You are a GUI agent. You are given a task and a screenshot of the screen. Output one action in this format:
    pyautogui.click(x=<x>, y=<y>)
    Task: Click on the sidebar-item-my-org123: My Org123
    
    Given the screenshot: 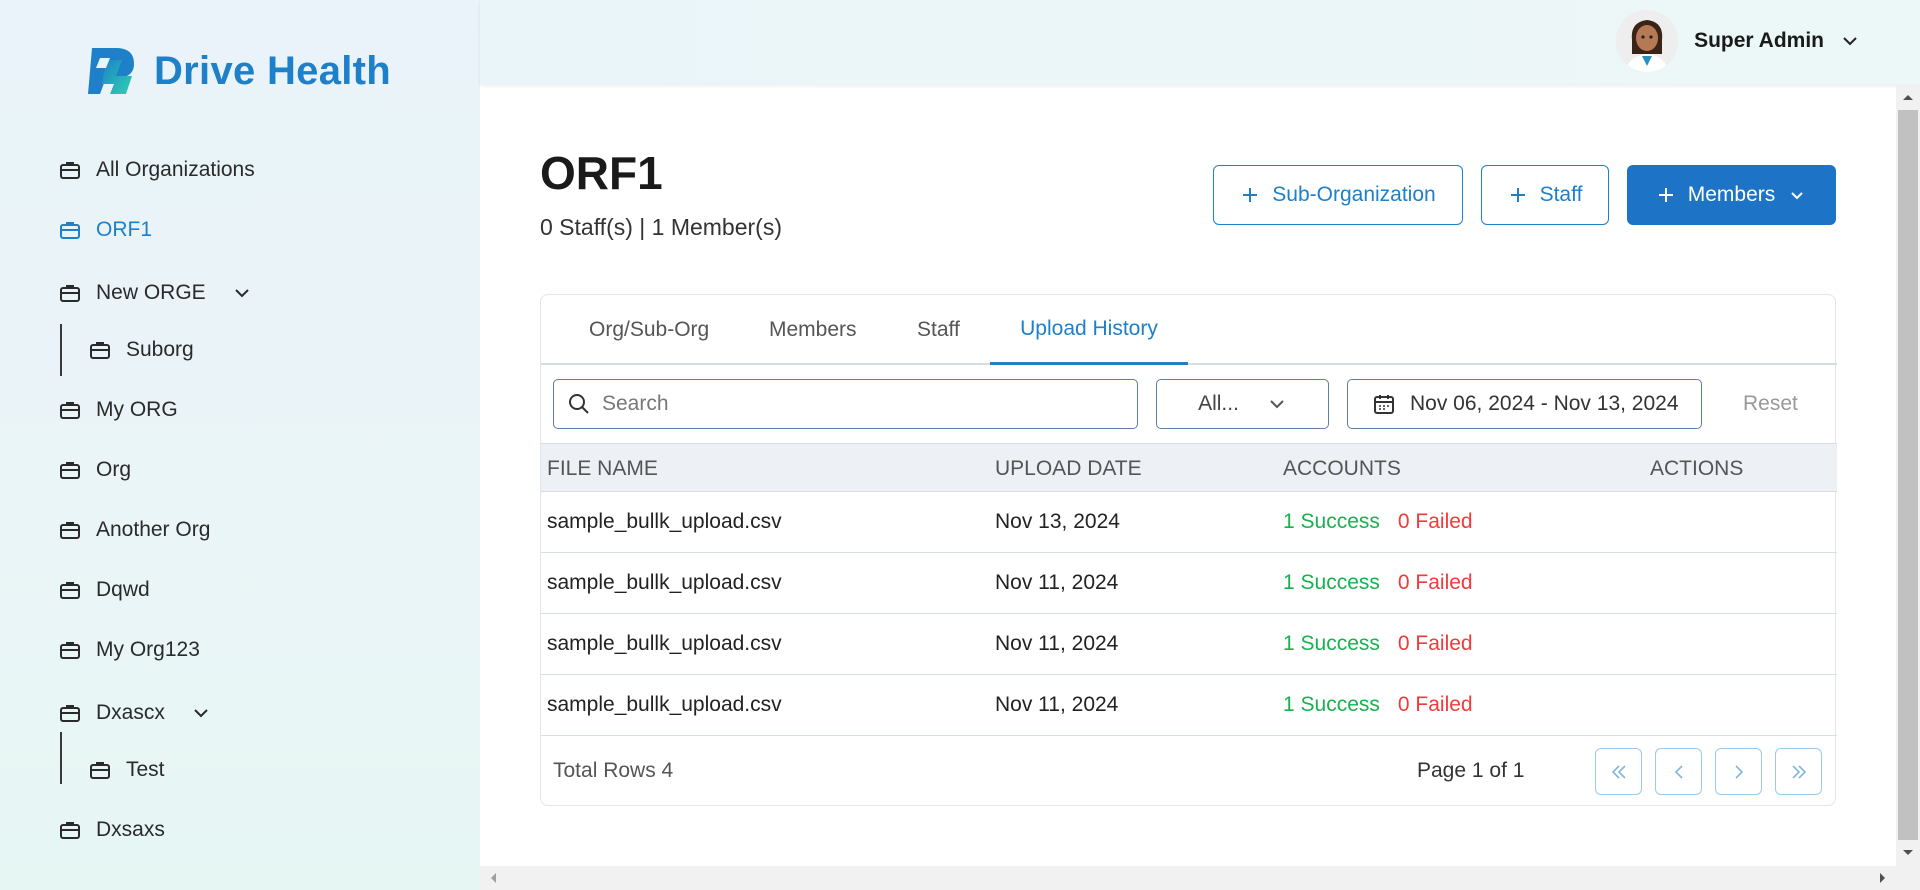 What is the action you would take?
    pyautogui.click(x=129, y=650)
    